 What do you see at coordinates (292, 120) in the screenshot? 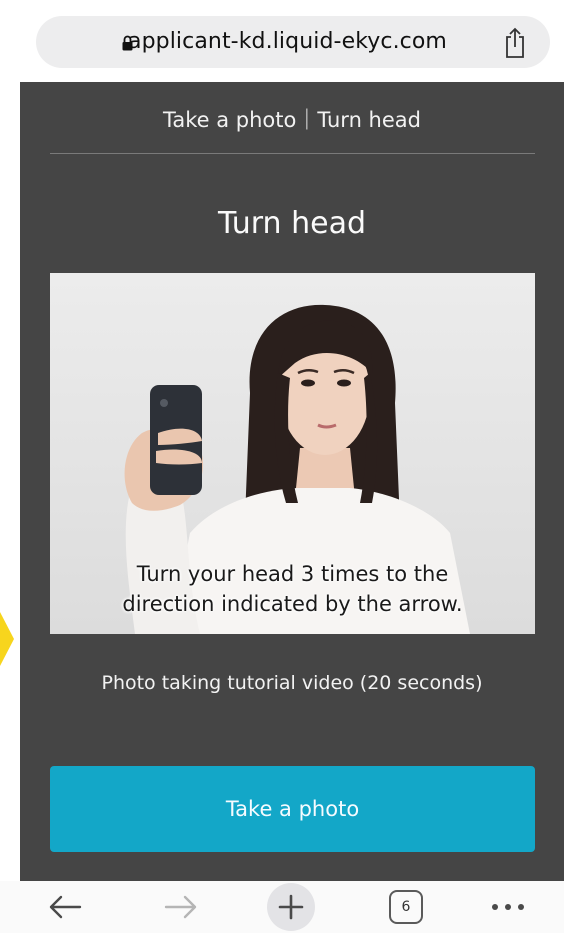
I see `page-header: Take a photo｜Turn head` at bounding box center [292, 120].